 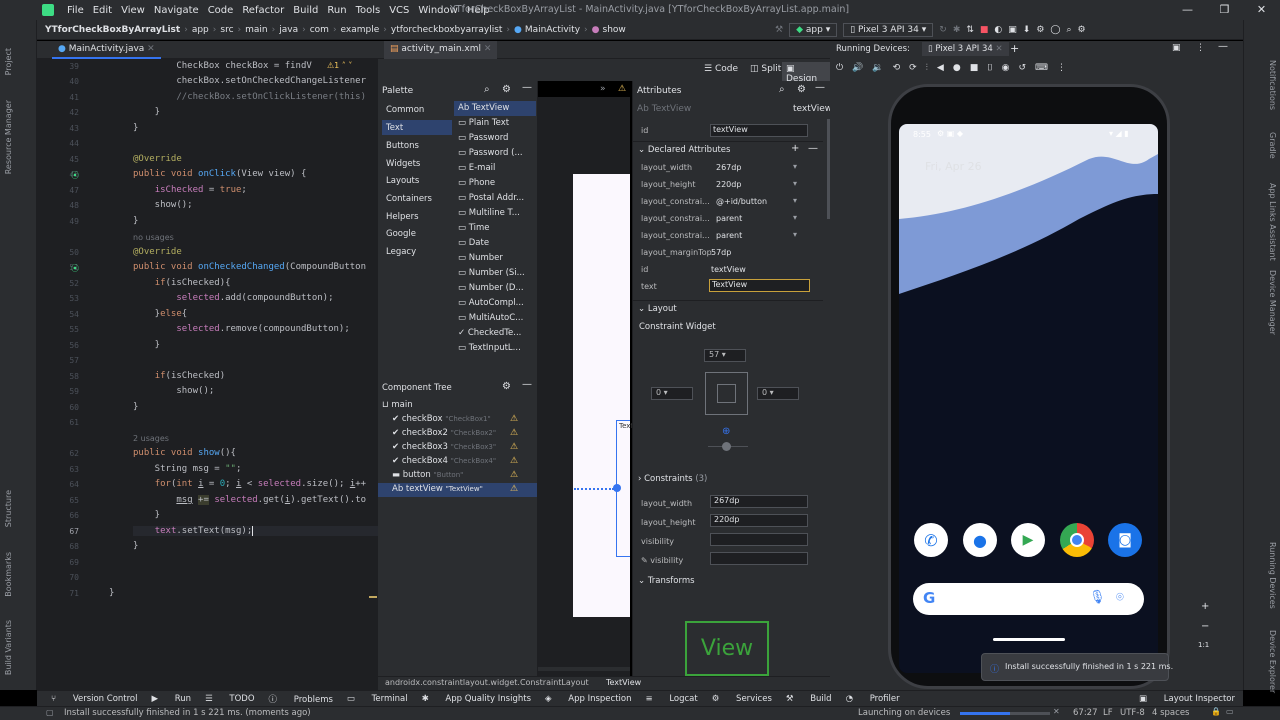 What do you see at coordinates (813, 30) in the screenshot?
I see `run-config-select: ◆ app ▾` at bounding box center [813, 30].